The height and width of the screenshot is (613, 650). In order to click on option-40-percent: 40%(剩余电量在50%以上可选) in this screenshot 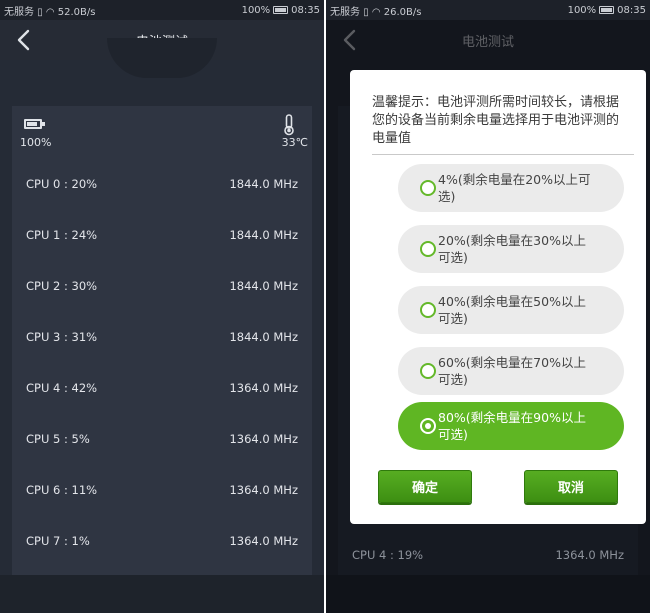, I will do `click(511, 310)`.